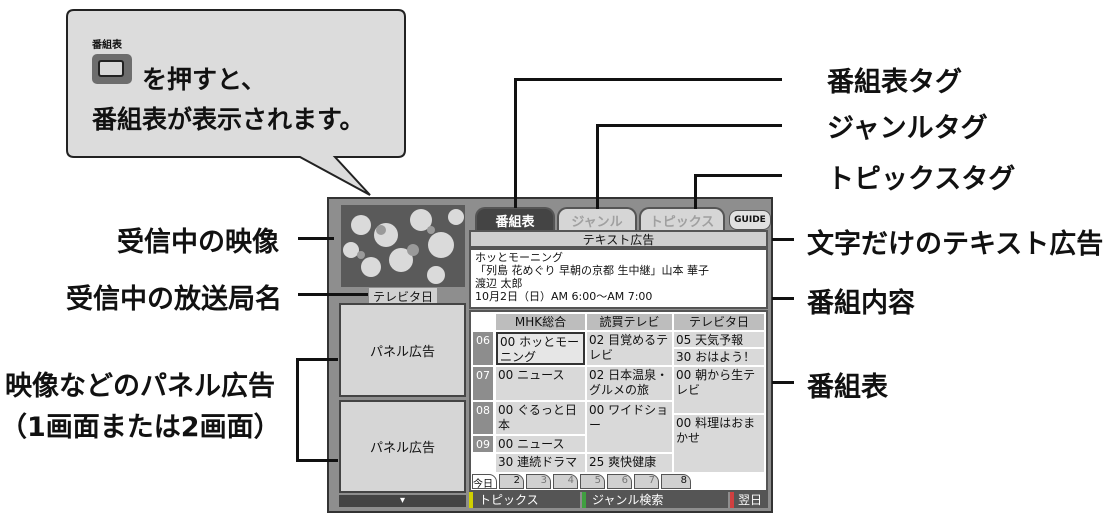  I want to click on day-tab-today: 今日, so click(484, 482).